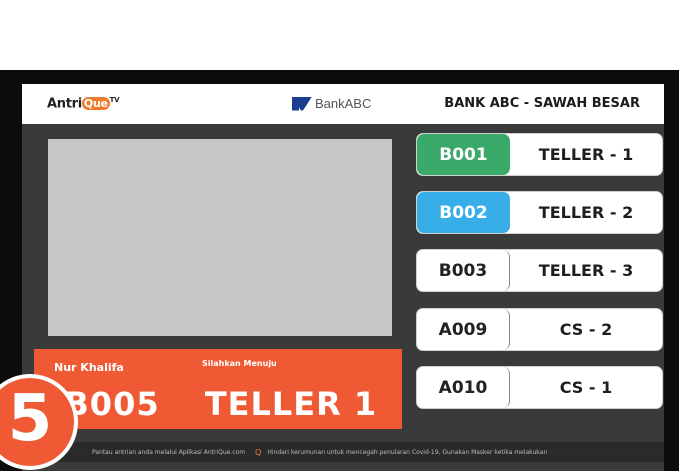 The width and height of the screenshot is (679, 471). Describe the element at coordinates (95, 104) in the screenshot. I see `brand-q: Que` at that location.